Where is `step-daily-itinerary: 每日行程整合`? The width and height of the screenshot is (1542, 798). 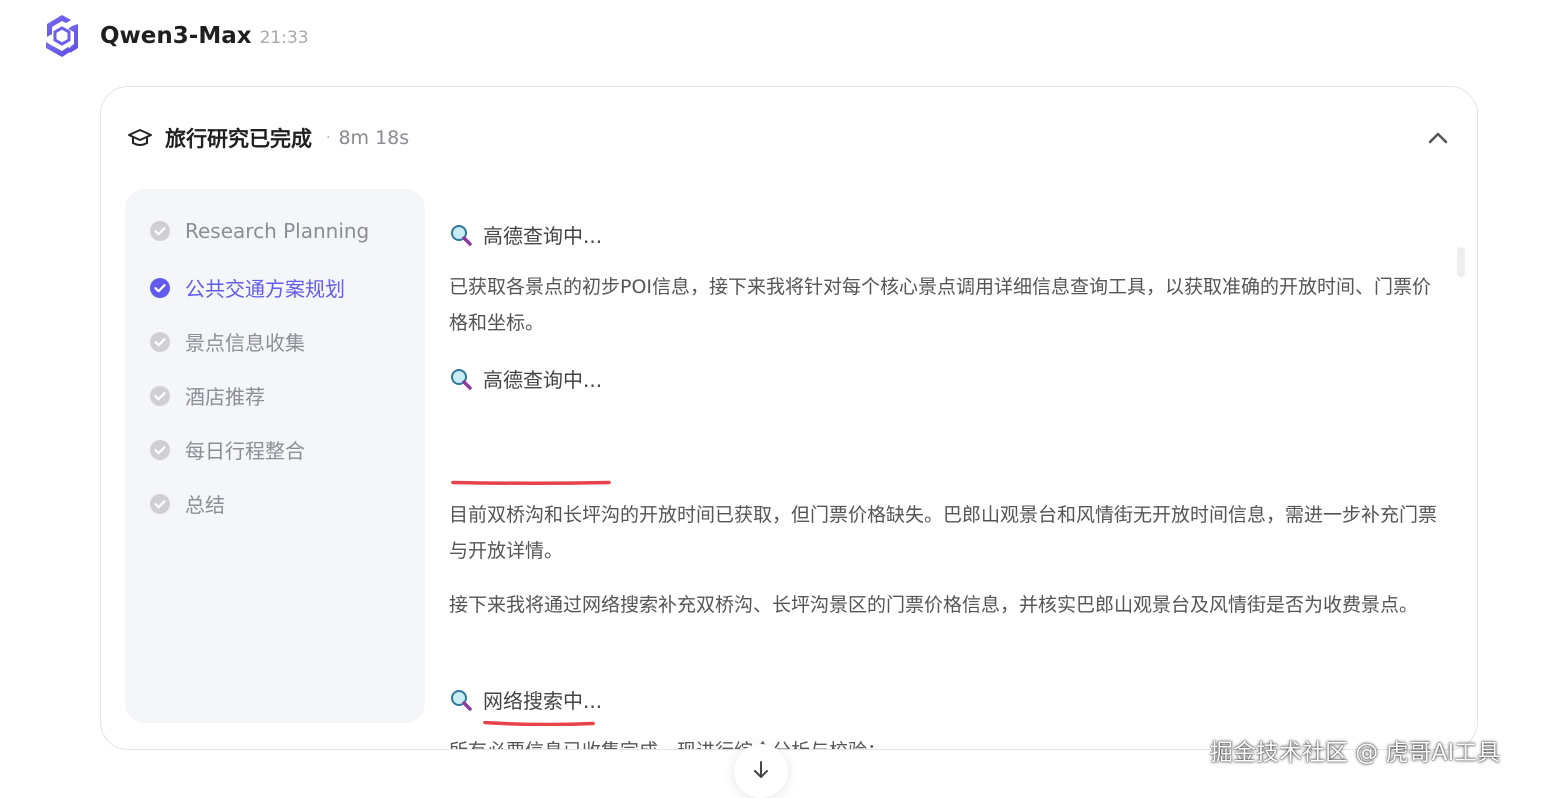
step-daily-itinerary: 每日行程整合 is located at coordinates (227, 449).